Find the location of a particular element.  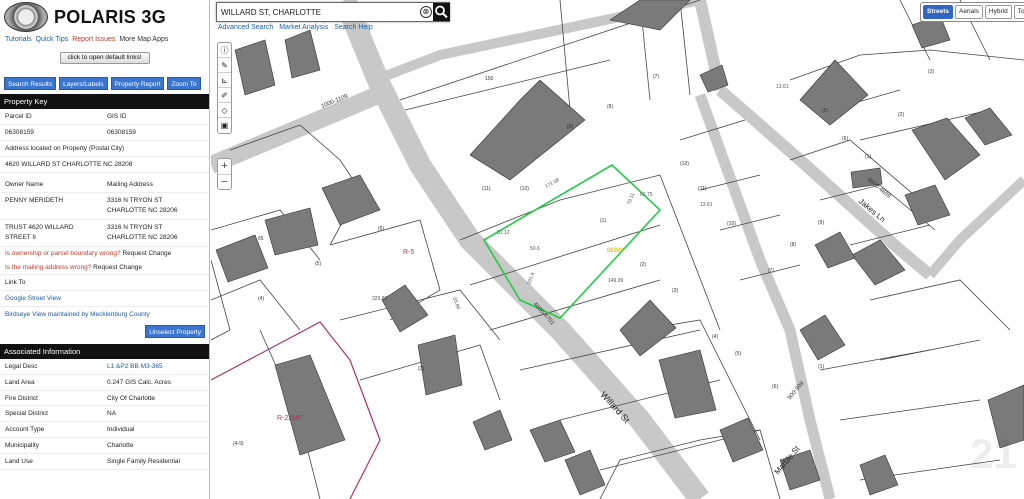

mailing-wrong-link: Is the mailing address wrong? is located at coordinates (48, 267).